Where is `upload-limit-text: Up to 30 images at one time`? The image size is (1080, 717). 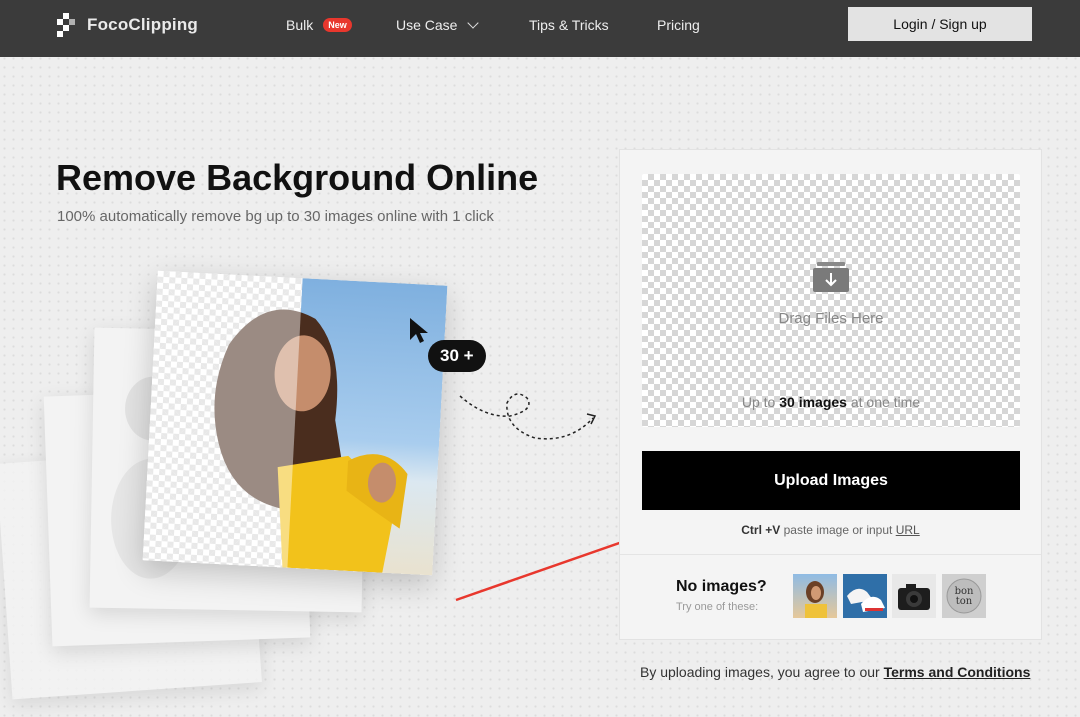
upload-limit-text: Up to 30 images at one time is located at coordinates (831, 402).